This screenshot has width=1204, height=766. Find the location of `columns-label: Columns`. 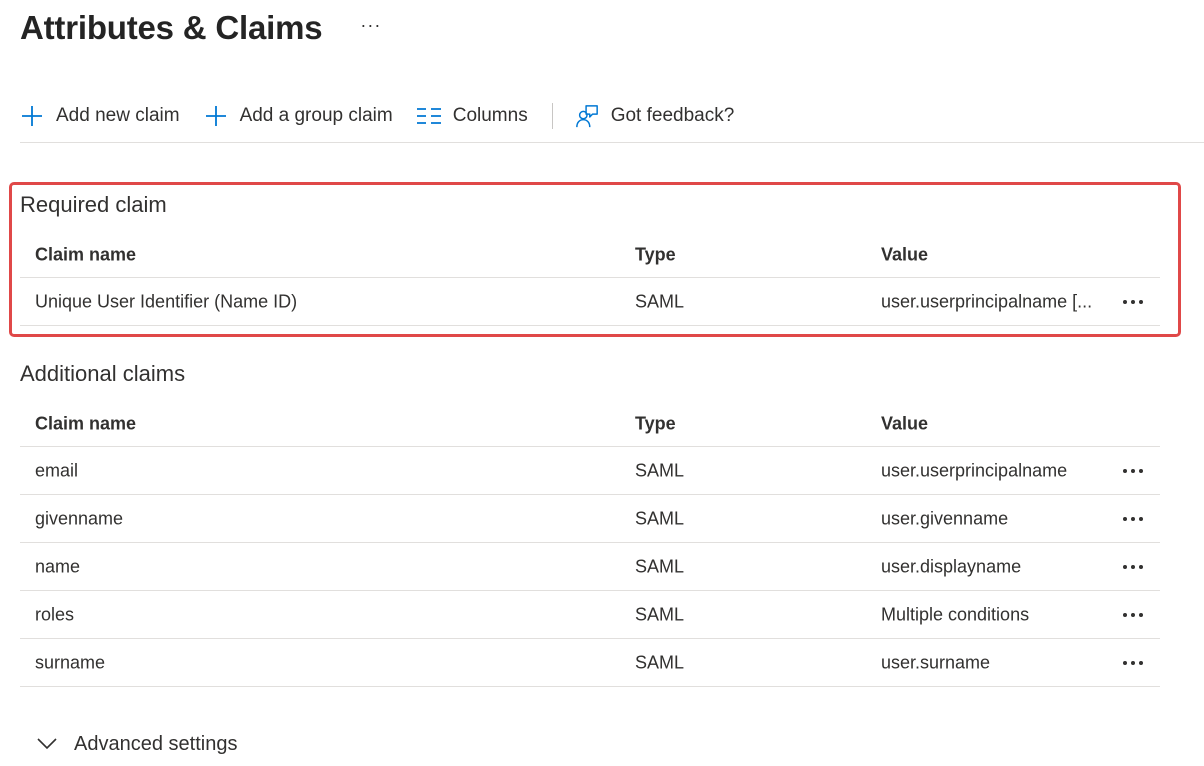

columns-label: Columns is located at coordinates (490, 115).